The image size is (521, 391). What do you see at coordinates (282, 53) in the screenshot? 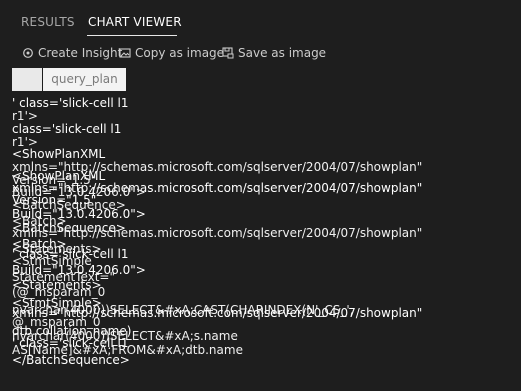
I see `save-as-image-label: Save as image` at bounding box center [282, 53].